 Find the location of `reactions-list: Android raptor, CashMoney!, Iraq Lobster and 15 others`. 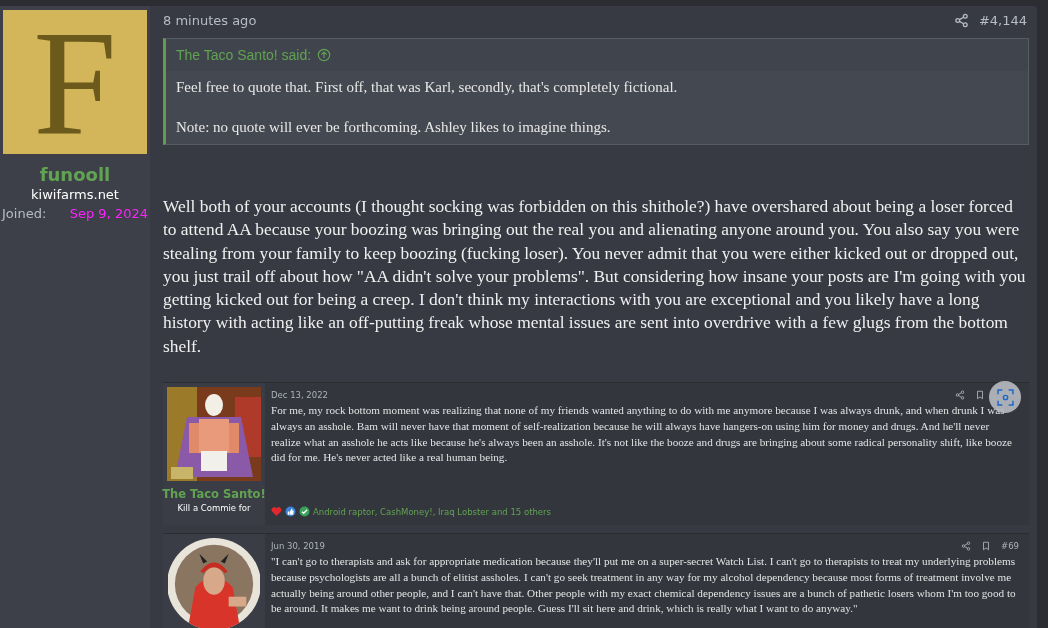

reactions-list: Android raptor, CashMoney!, Iraq Lobster and 15 others is located at coordinates (432, 511).